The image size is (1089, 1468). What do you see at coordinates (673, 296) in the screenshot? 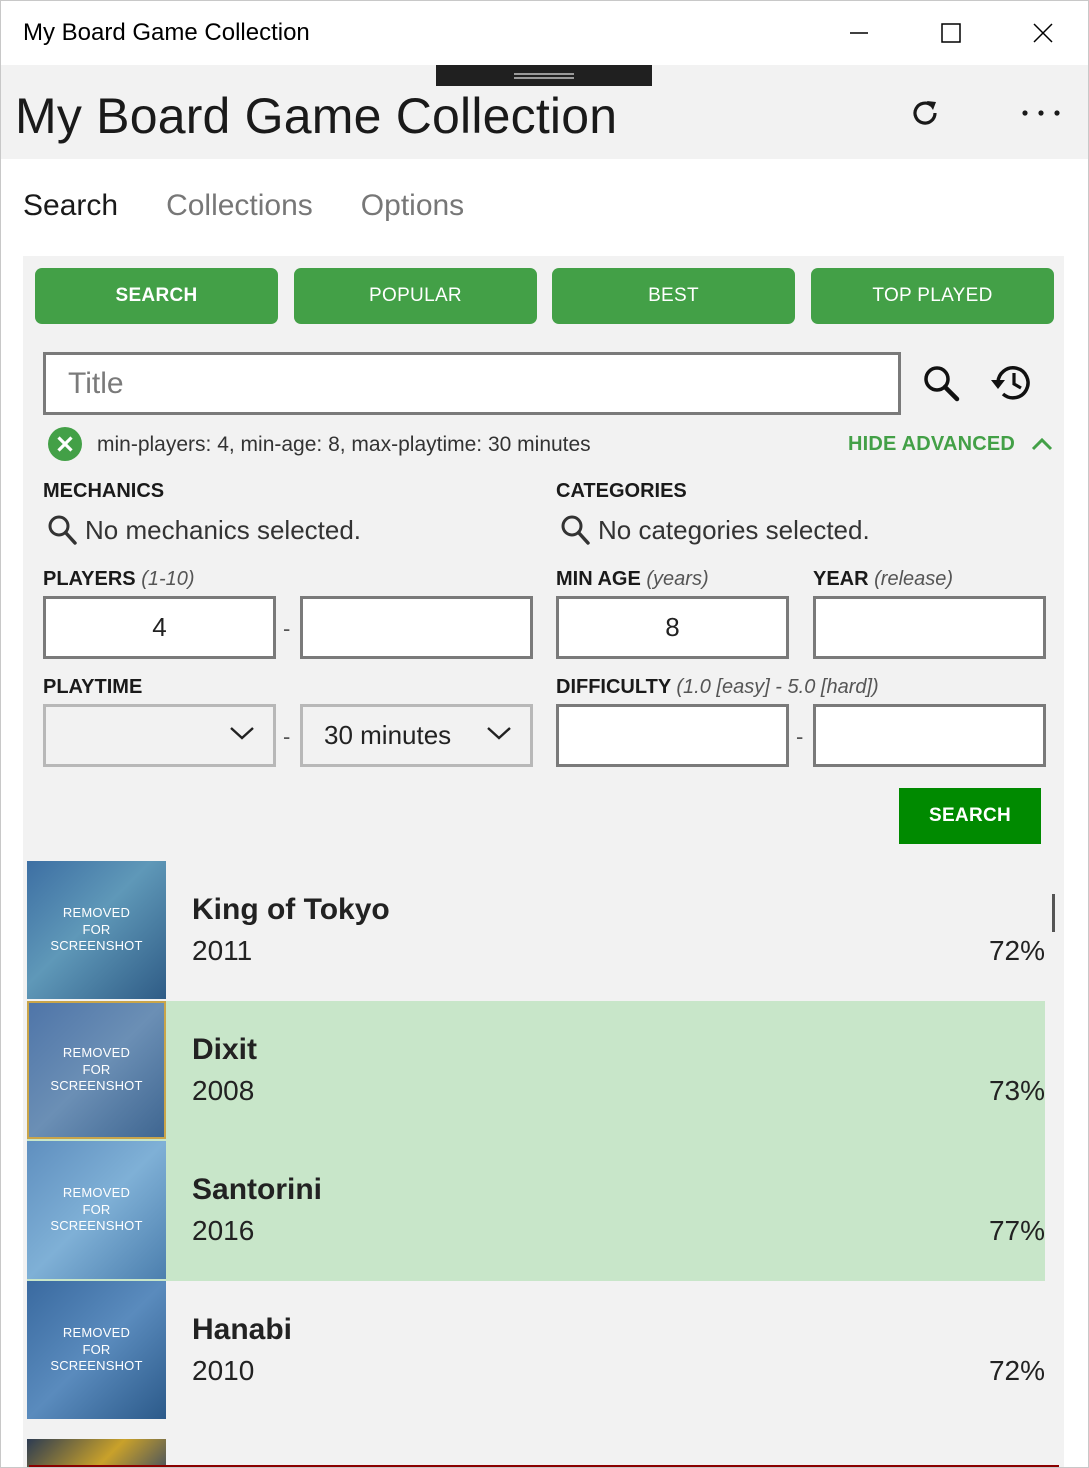
I see `best-button: BEST` at bounding box center [673, 296].